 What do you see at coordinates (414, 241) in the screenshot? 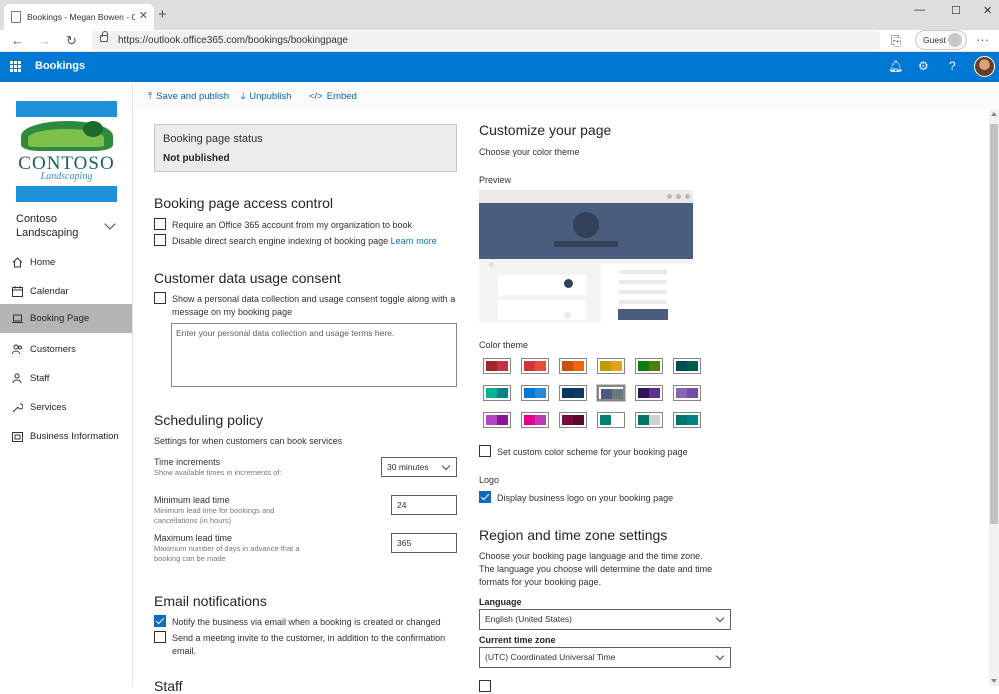
I see `learn-more-link: Learn more` at bounding box center [414, 241].